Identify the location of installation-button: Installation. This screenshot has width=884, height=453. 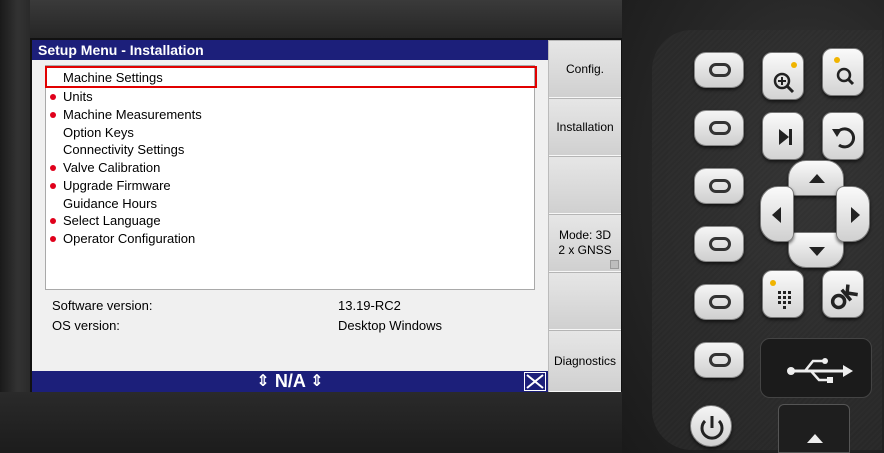
(585, 127).